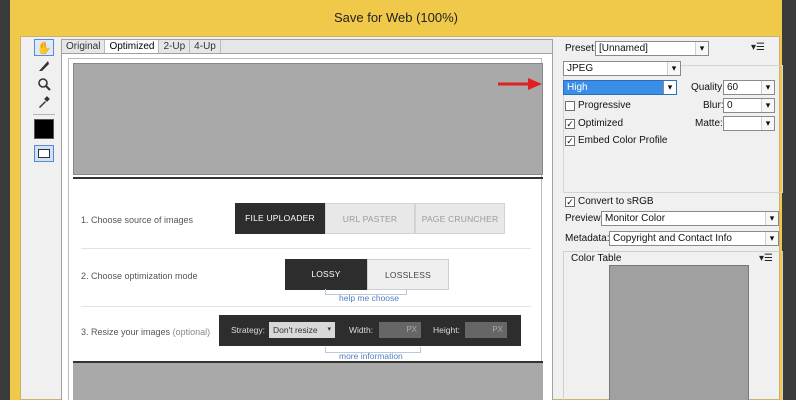  What do you see at coordinates (84, 46) in the screenshot?
I see `tab-original: Original` at bounding box center [84, 46].